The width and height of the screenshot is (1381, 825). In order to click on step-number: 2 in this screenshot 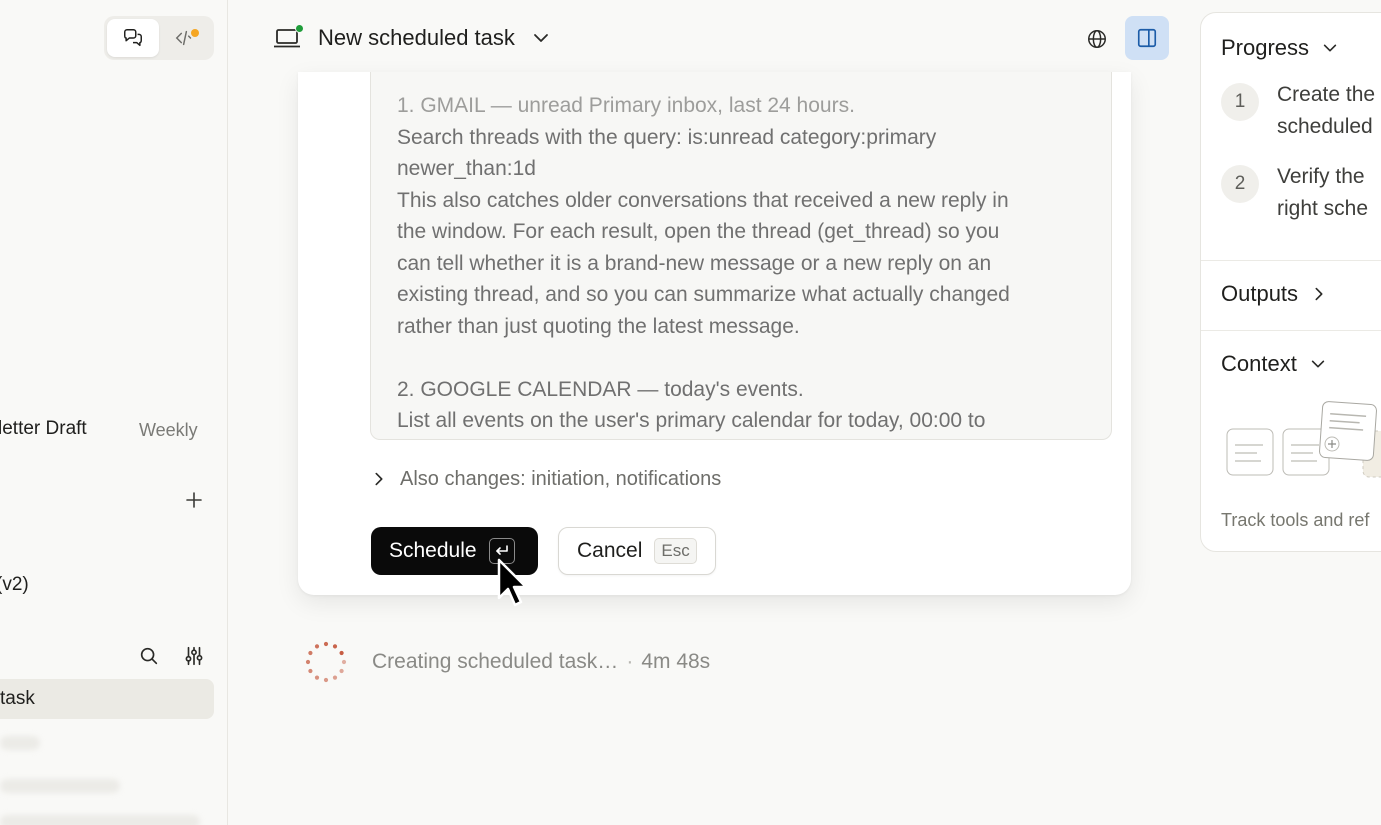, I will do `click(1240, 184)`.